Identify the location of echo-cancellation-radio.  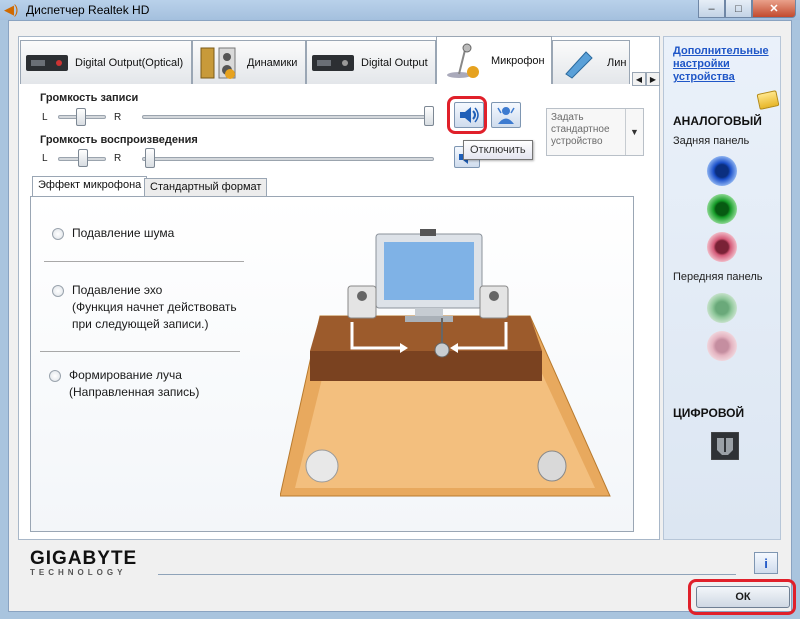
(58, 291).